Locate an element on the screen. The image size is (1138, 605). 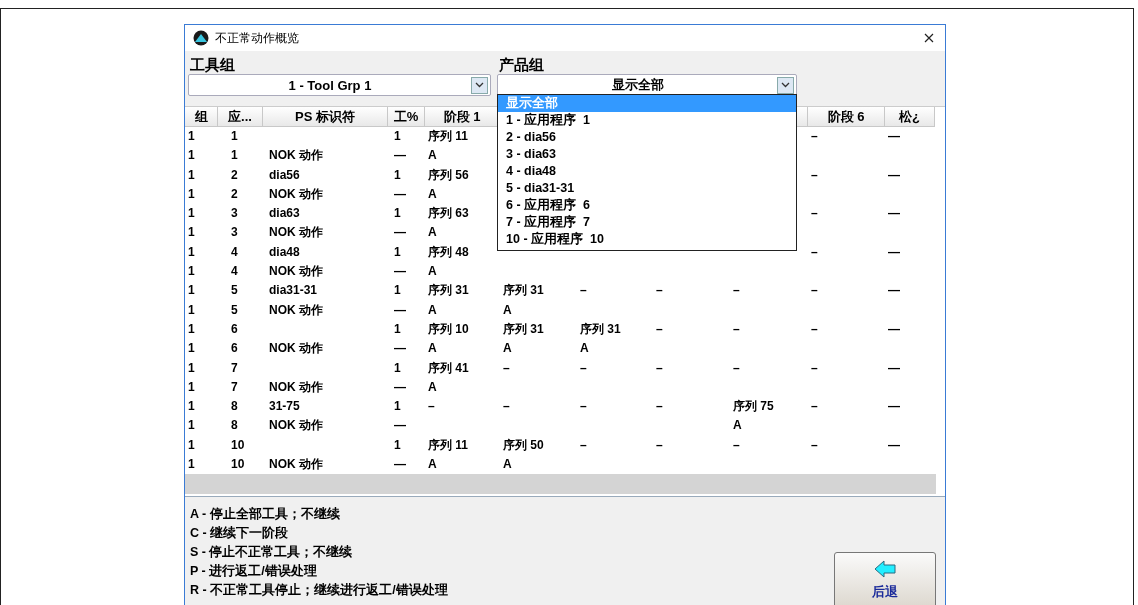
close-icon is located at coordinates (929, 38).